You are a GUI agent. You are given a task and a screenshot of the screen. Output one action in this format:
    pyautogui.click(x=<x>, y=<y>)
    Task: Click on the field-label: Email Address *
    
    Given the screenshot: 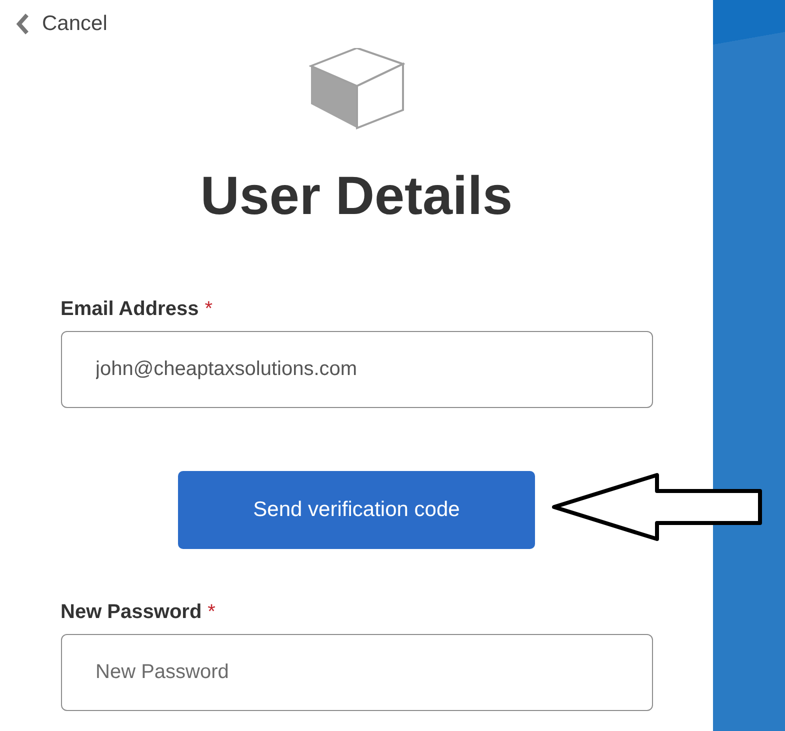 What is the action you would take?
    pyautogui.click(x=137, y=309)
    